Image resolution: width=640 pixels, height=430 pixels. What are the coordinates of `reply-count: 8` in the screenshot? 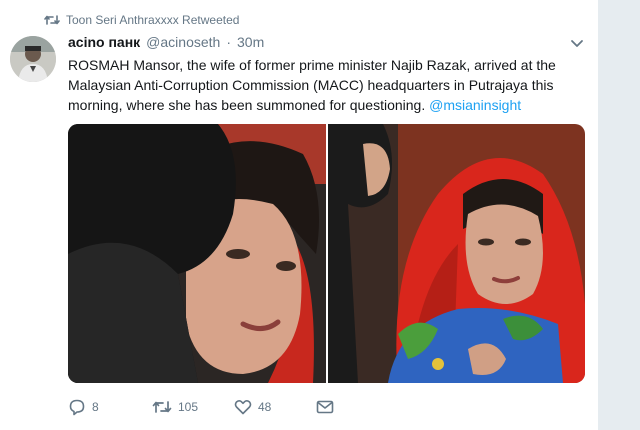 It's located at (95, 407).